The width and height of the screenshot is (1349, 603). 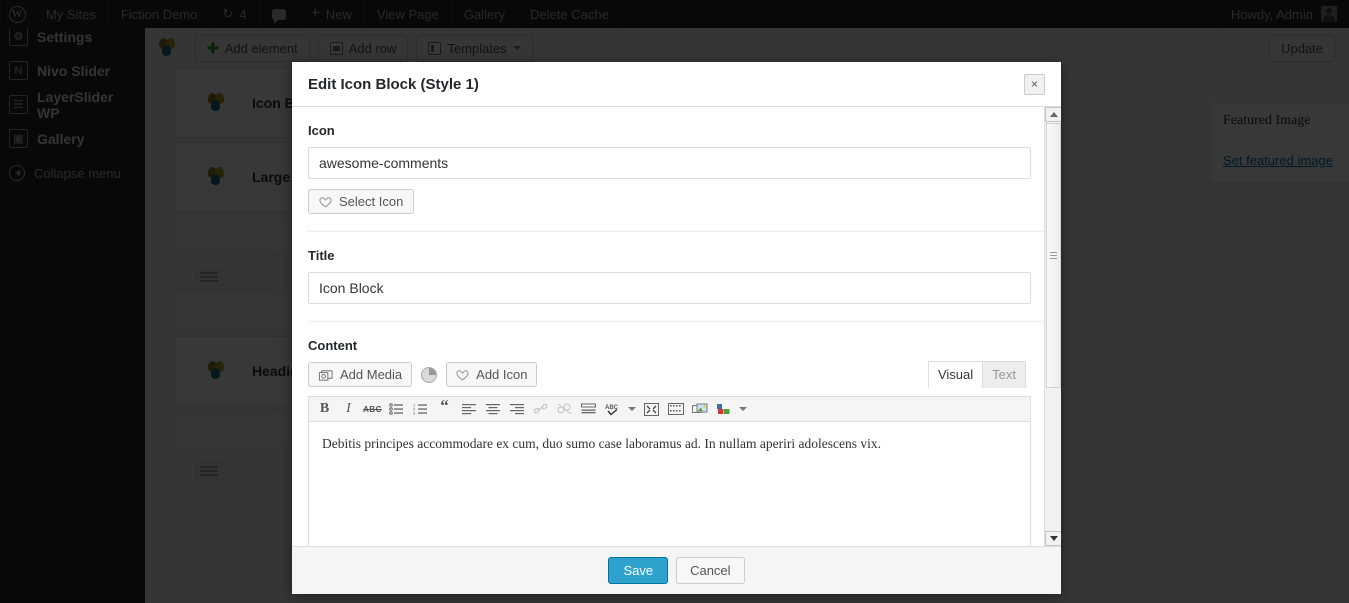 What do you see at coordinates (1004, 374) in the screenshot?
I see `tab-text: Text` at bounding box center [1004, 374].